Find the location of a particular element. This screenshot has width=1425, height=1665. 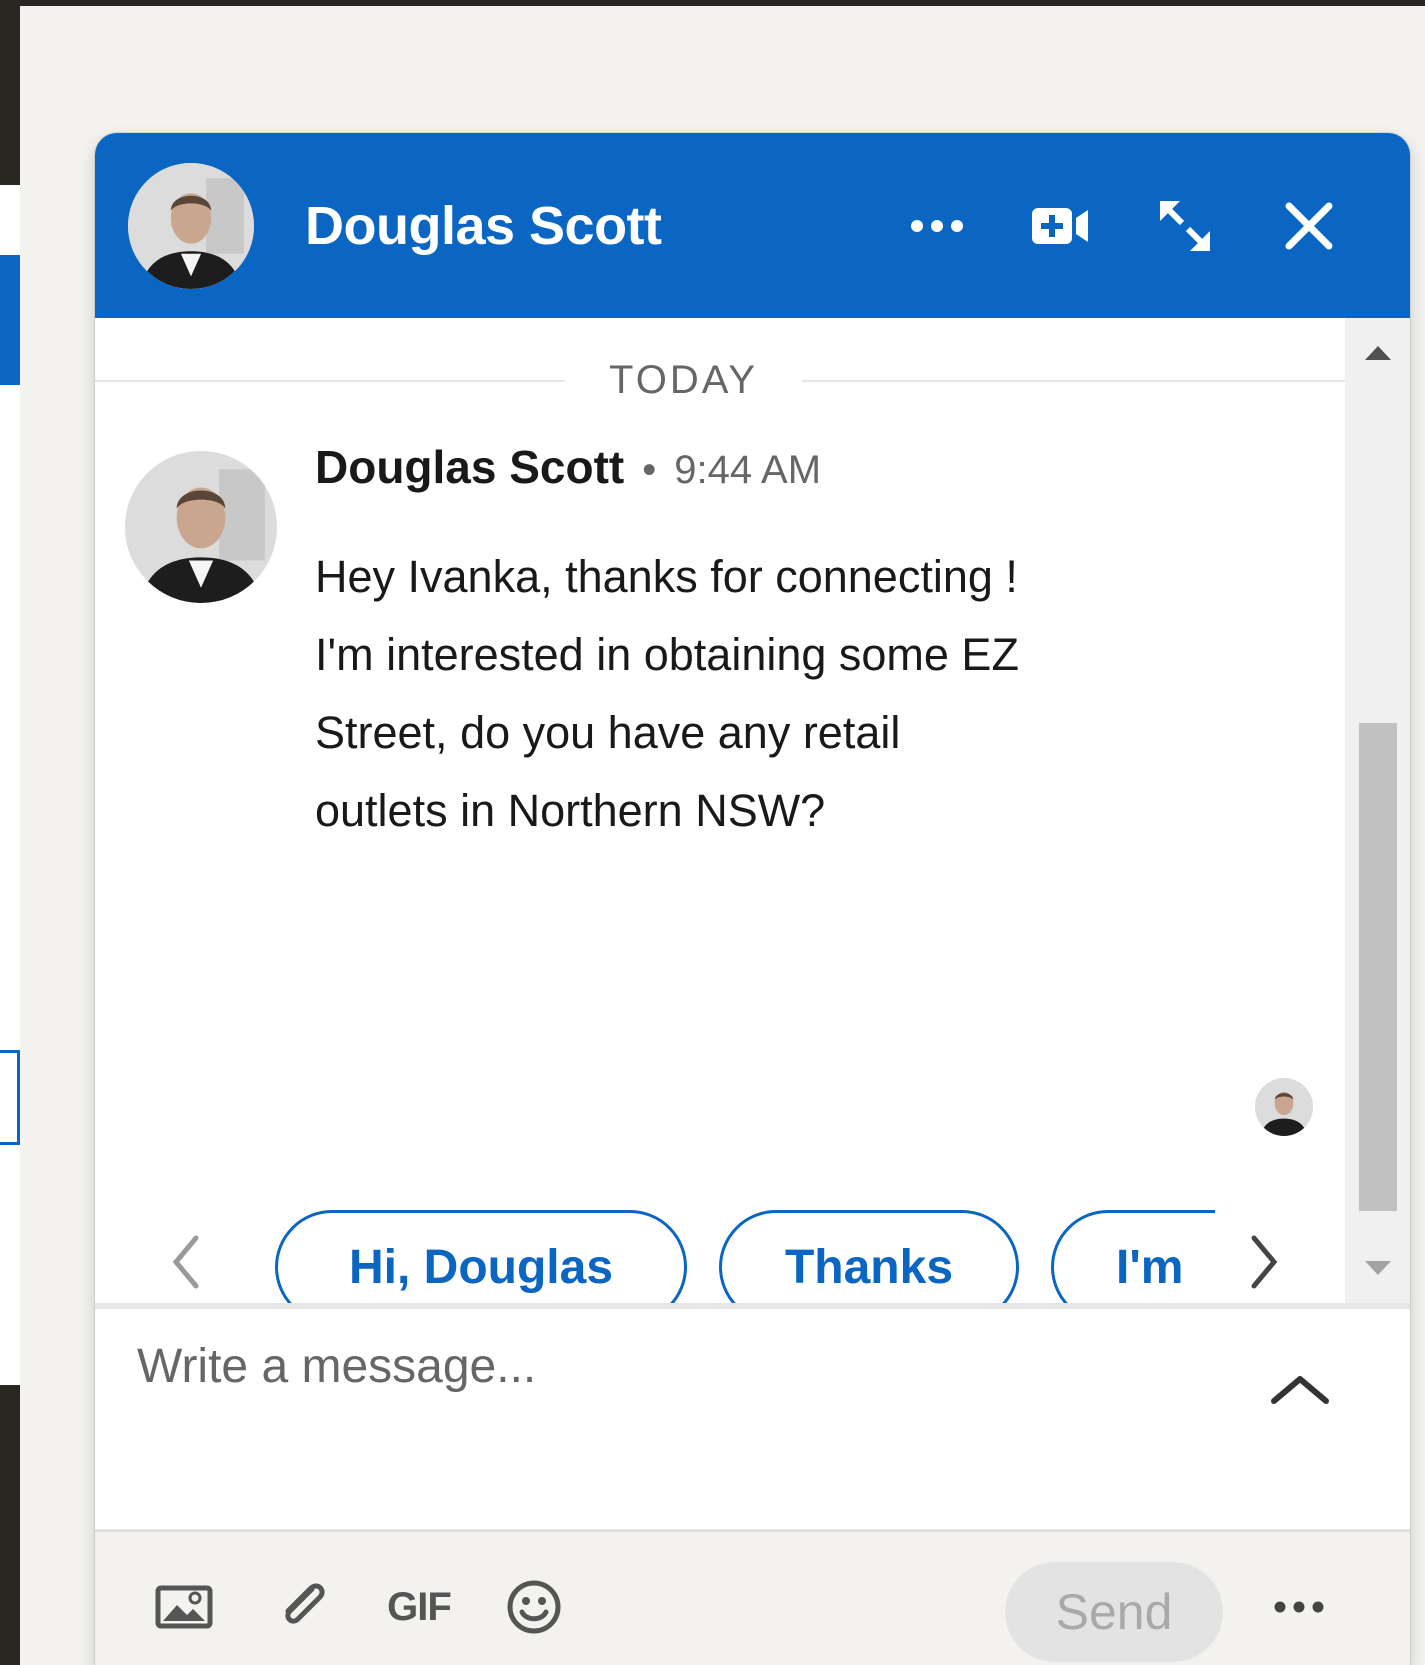

message-header: Douglas Scott • 9:44 AM is located at coordinates (568, 467).